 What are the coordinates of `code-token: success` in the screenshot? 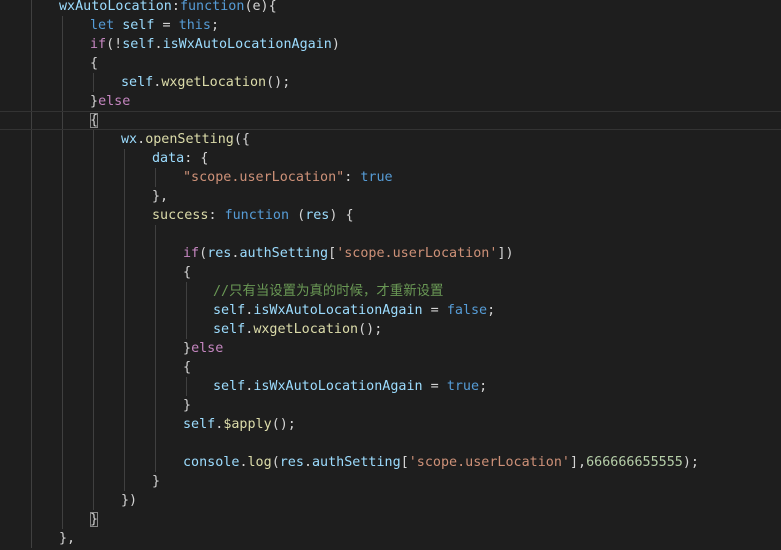 It's located at (180, 215).